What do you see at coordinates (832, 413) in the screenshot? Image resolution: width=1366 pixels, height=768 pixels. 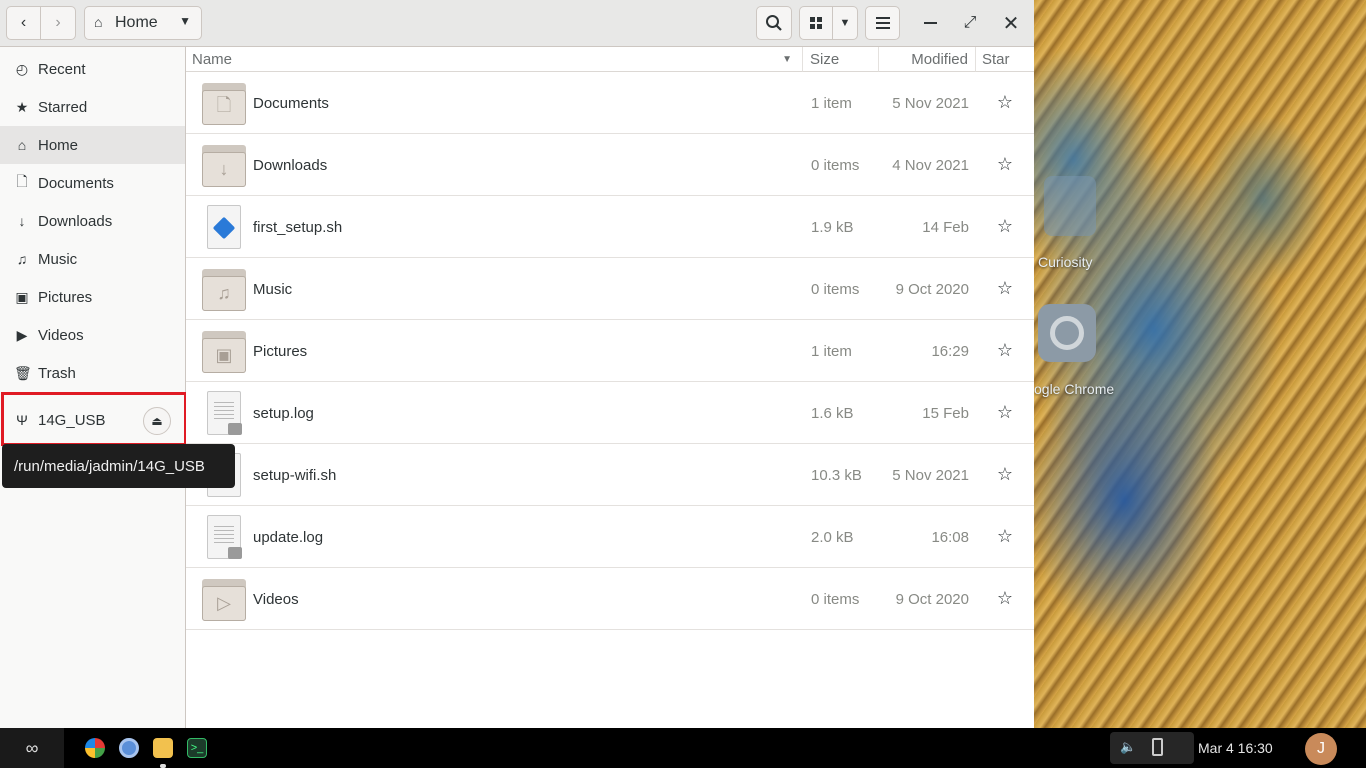 I see `file-size: 1.6 kB` at bounding box center [832, 413].